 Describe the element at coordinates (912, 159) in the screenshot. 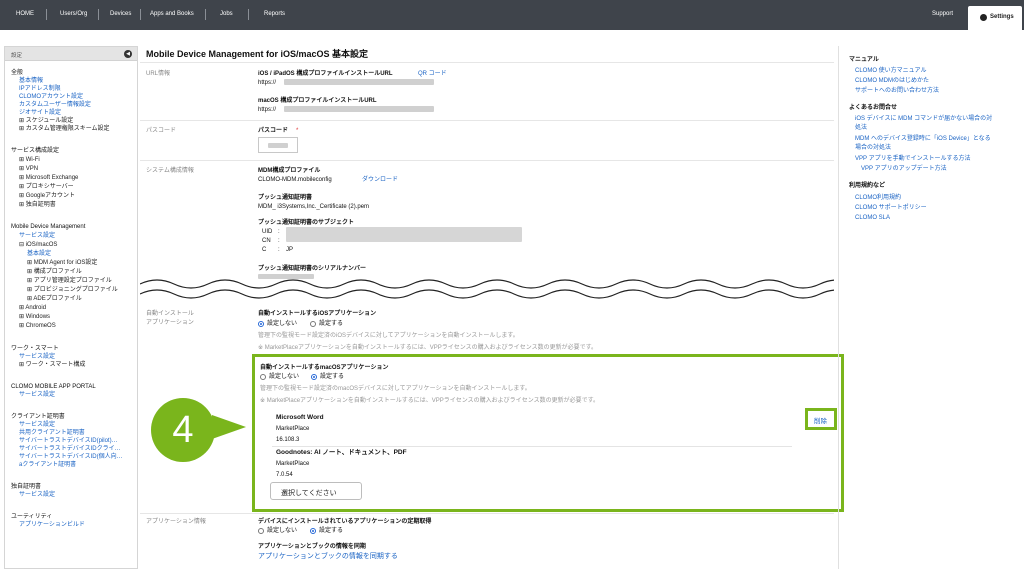

I see `faq-link: VPP アプリを手動でインストールする方法` at that location.